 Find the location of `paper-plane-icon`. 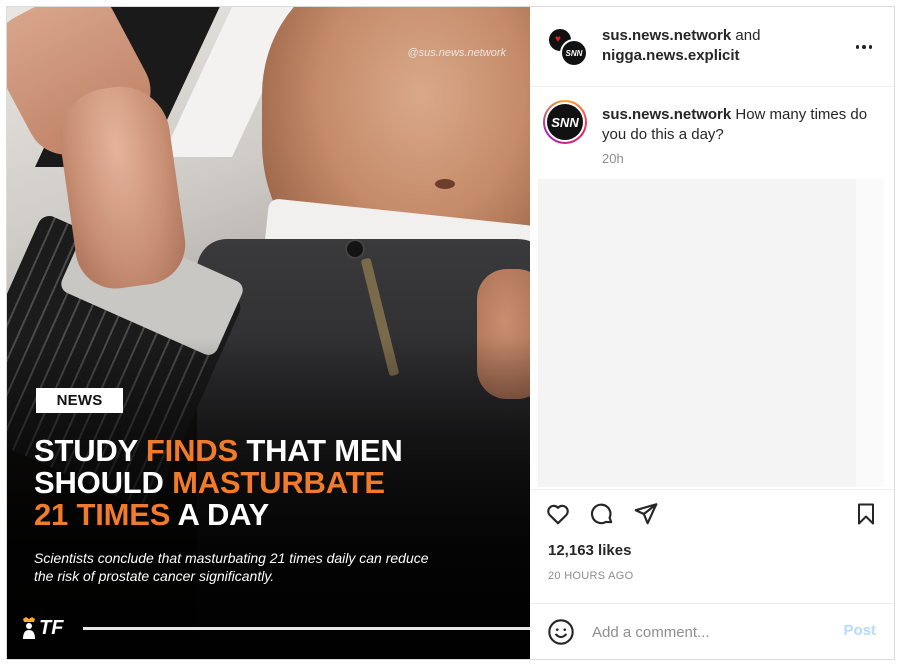

paper-plane-icon is located at coordinates (646, 514).